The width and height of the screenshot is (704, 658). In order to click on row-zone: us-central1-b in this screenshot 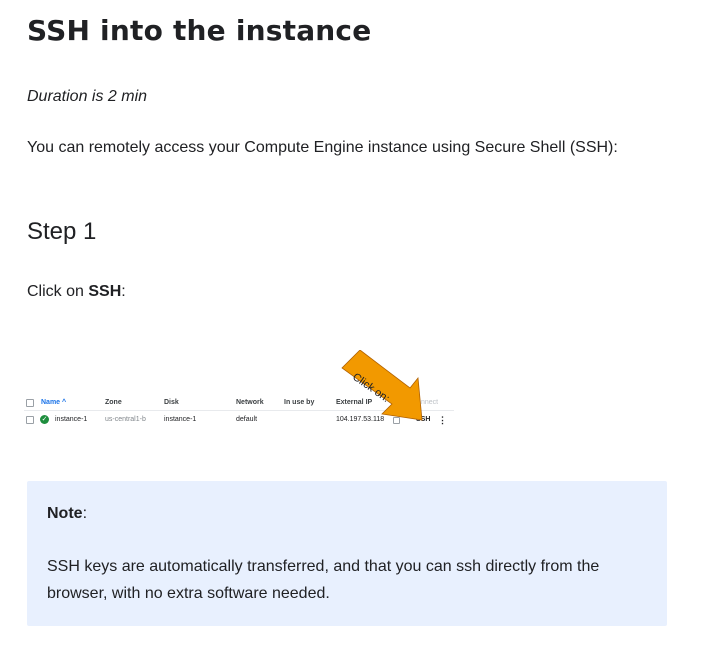, I will do `click(125, 419)`.